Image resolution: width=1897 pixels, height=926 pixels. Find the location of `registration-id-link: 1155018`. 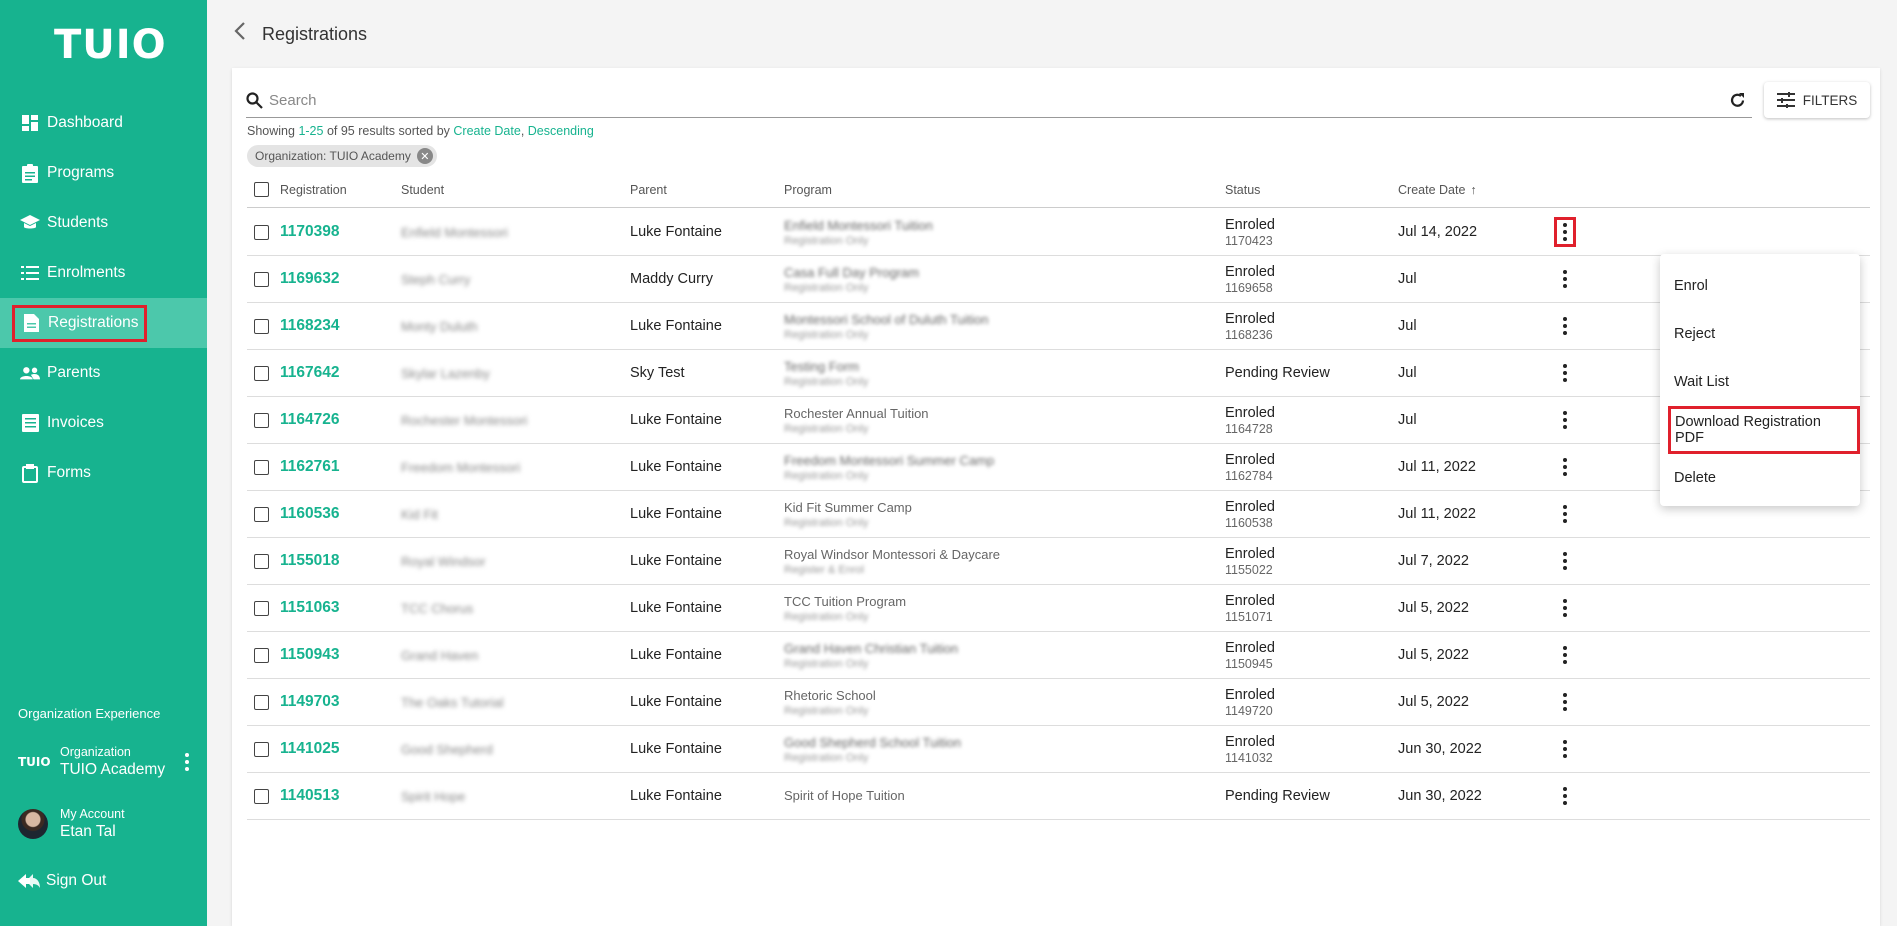

registration-id-link: 1155018 is located at coordinates (310, 561).